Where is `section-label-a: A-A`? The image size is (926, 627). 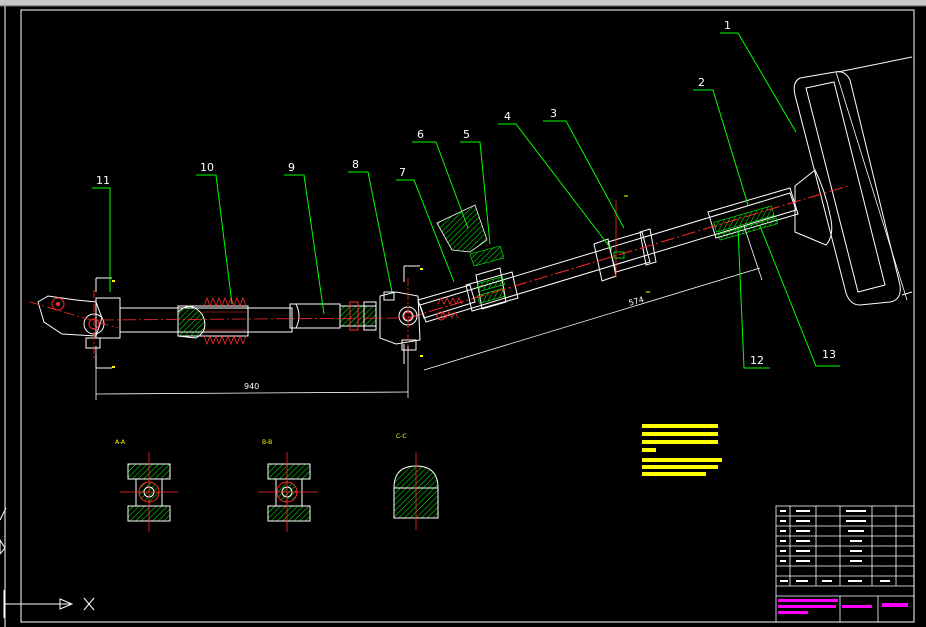
section-label-a: A-A is located at coordinates (120, 442).